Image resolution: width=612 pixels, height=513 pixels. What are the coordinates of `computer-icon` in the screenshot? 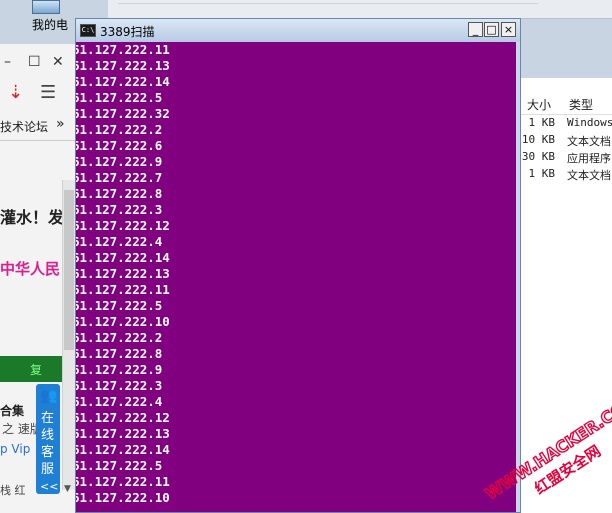 It's located at (46, 7).